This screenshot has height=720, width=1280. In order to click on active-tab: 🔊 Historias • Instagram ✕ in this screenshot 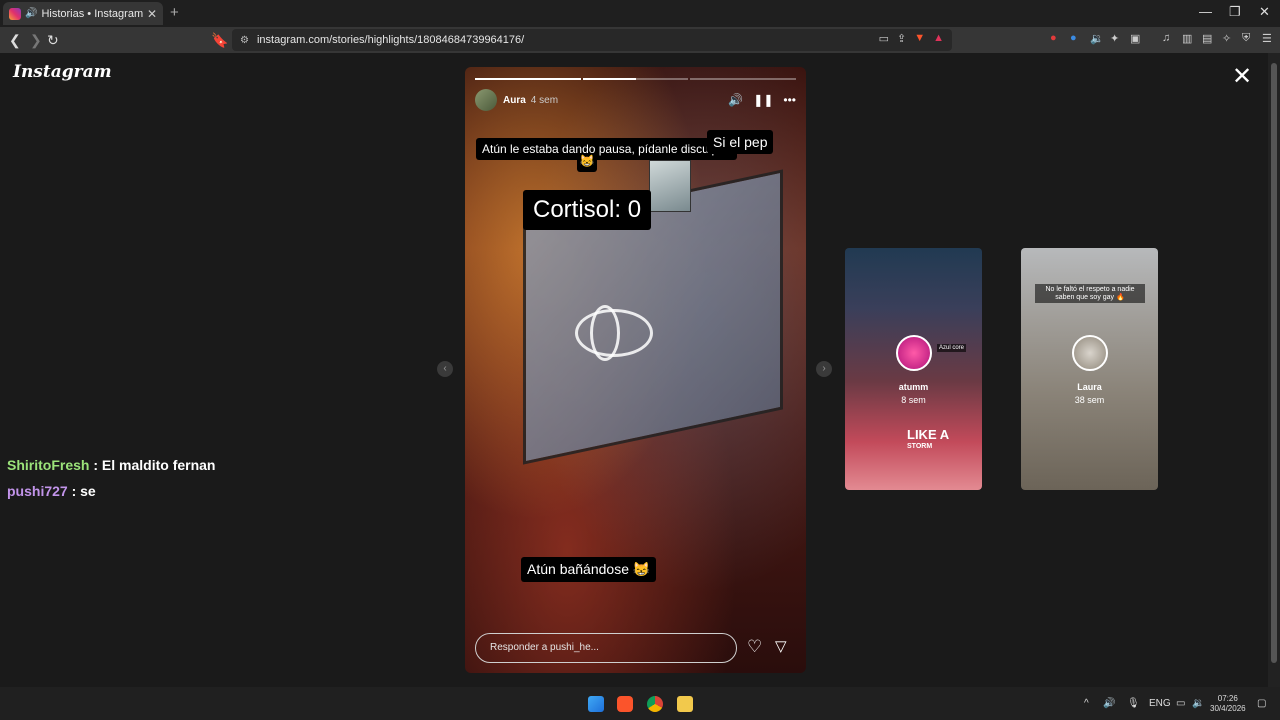, I will do `click(83, 13)`.